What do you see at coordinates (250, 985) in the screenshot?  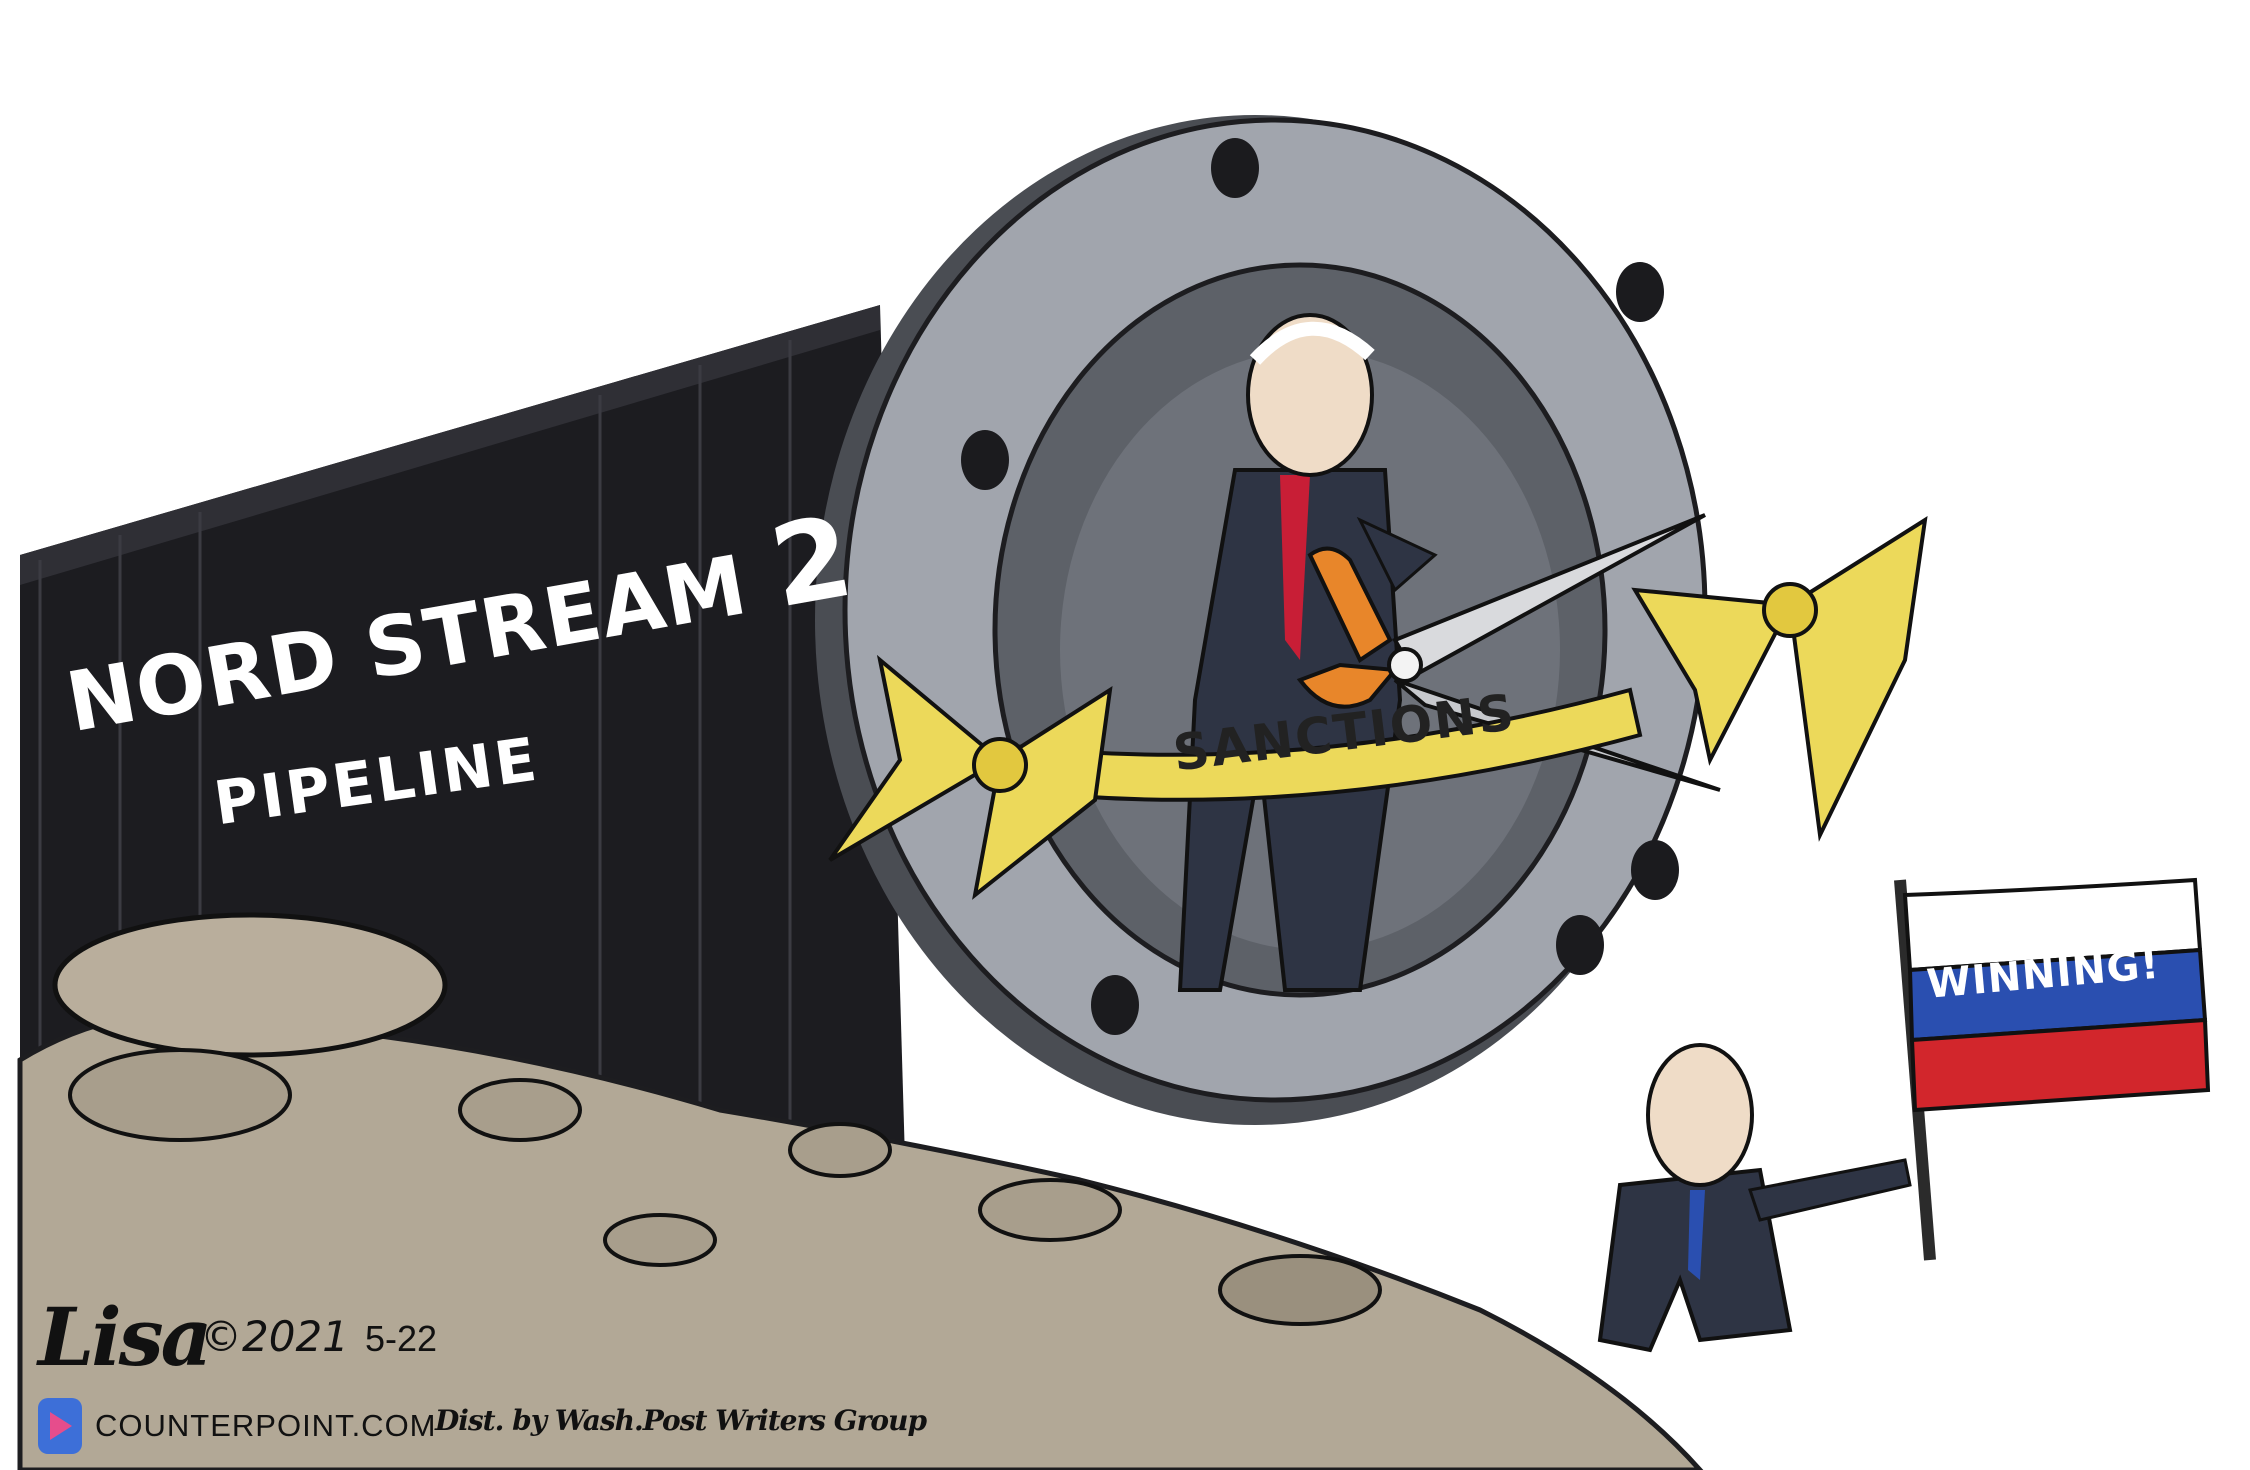 I see `boulder` at bounding box center [250, 985].